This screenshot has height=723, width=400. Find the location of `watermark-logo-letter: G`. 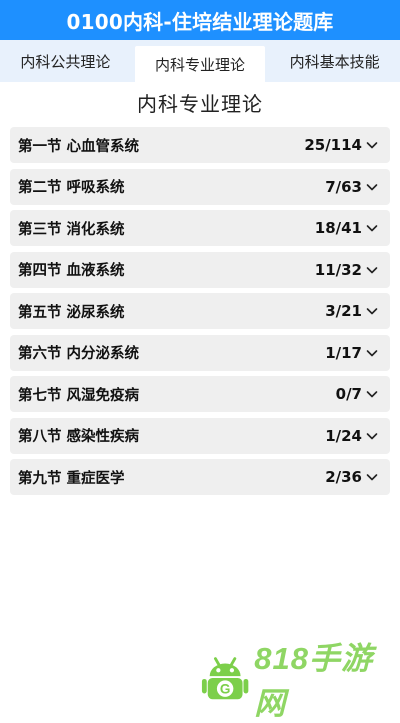

watermark-logo-letter: G is located at coordinates (225, 688).